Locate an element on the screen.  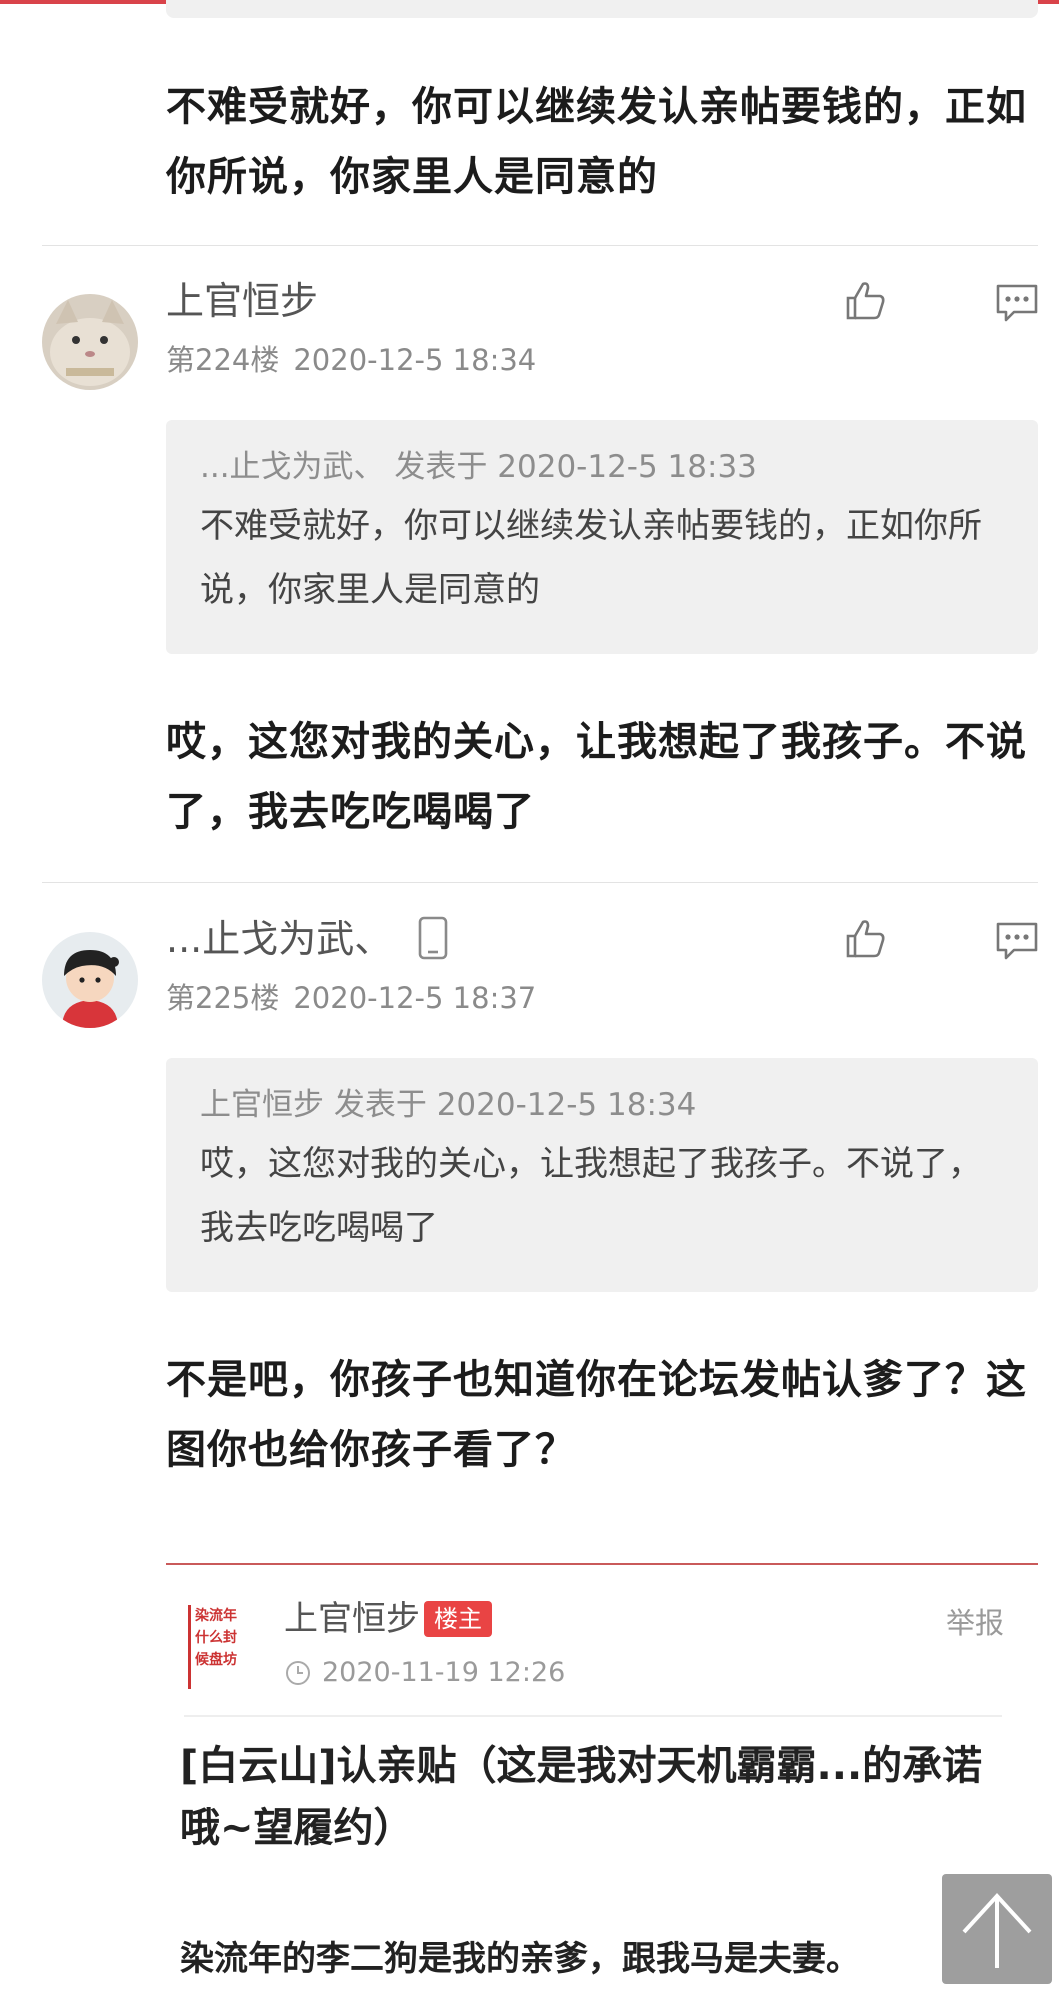
op-badge: 楼主 is located at coordinates (458, 1619).